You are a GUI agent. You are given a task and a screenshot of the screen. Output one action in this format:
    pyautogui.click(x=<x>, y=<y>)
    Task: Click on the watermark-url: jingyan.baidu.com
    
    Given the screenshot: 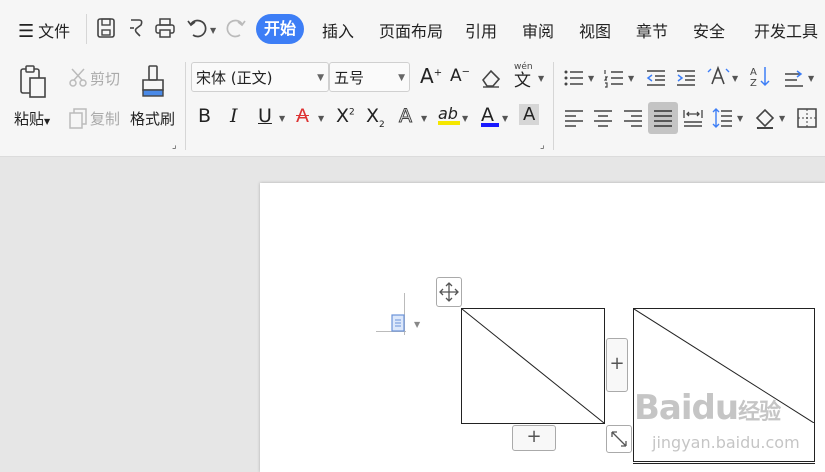 What is the action you would take?
    pyautogui.click(x=726, y=442)
    